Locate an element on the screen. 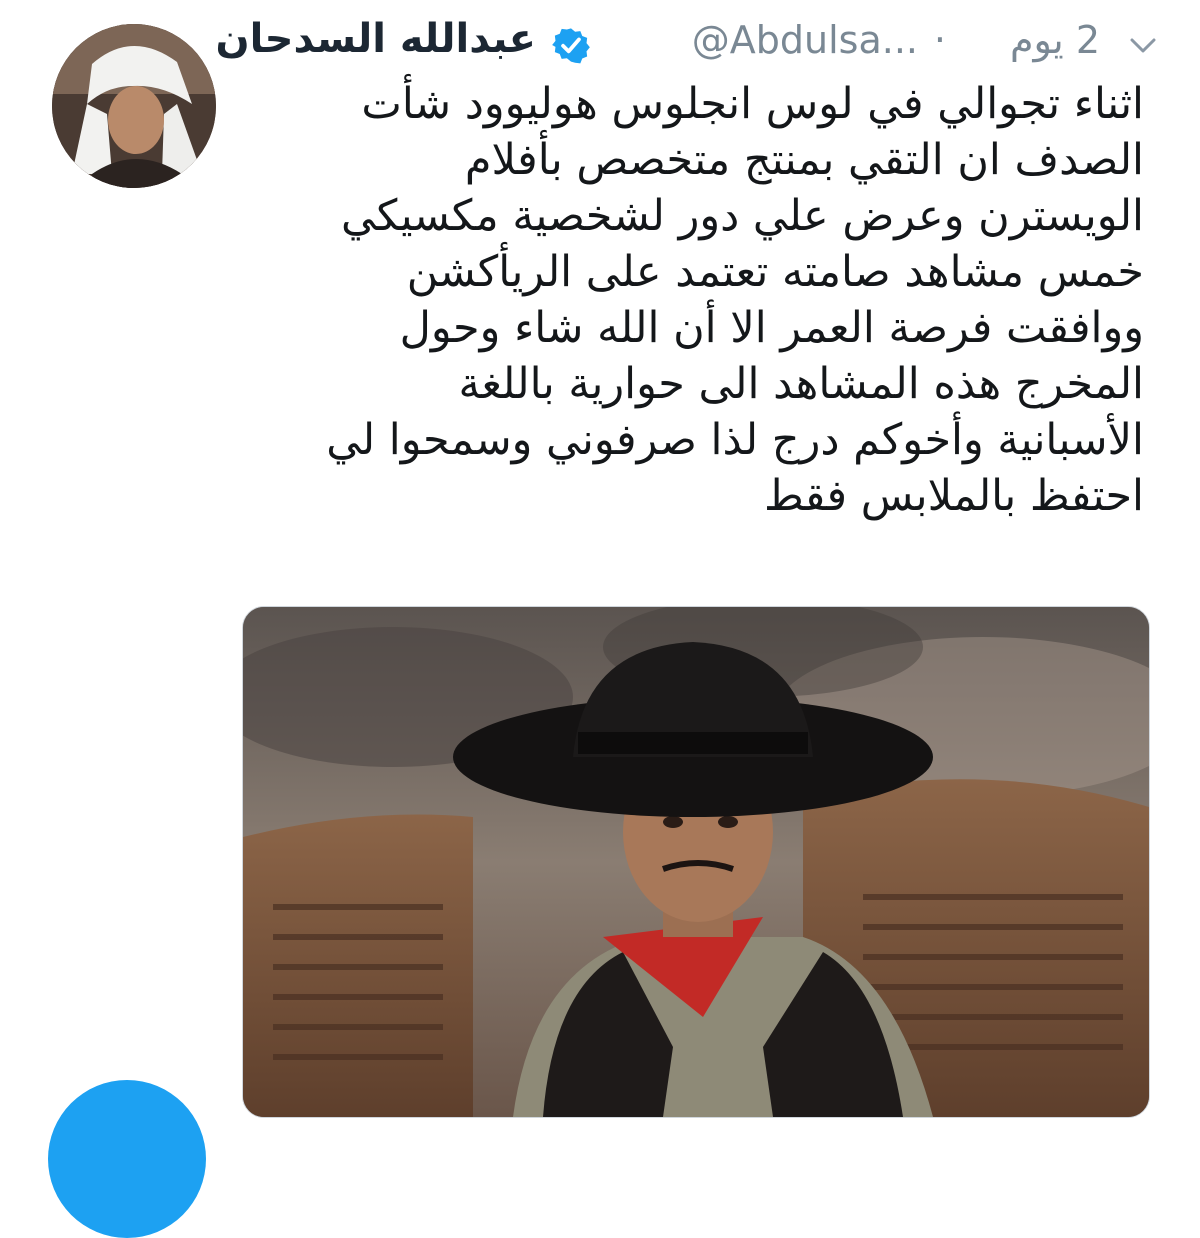 The width and height of the screenshot is (1200, 1238). tweet-text-line: اثناء تجوالي في لوس انجلوس هوليوود شأت is located at coordinates (752, 104).